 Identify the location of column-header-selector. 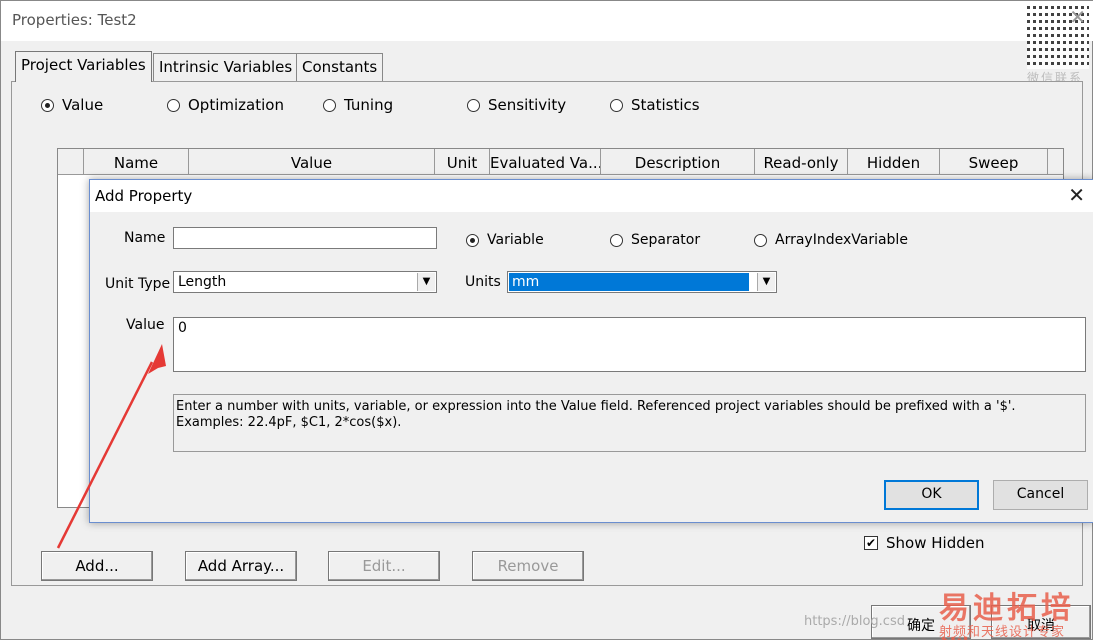
(71, 162).